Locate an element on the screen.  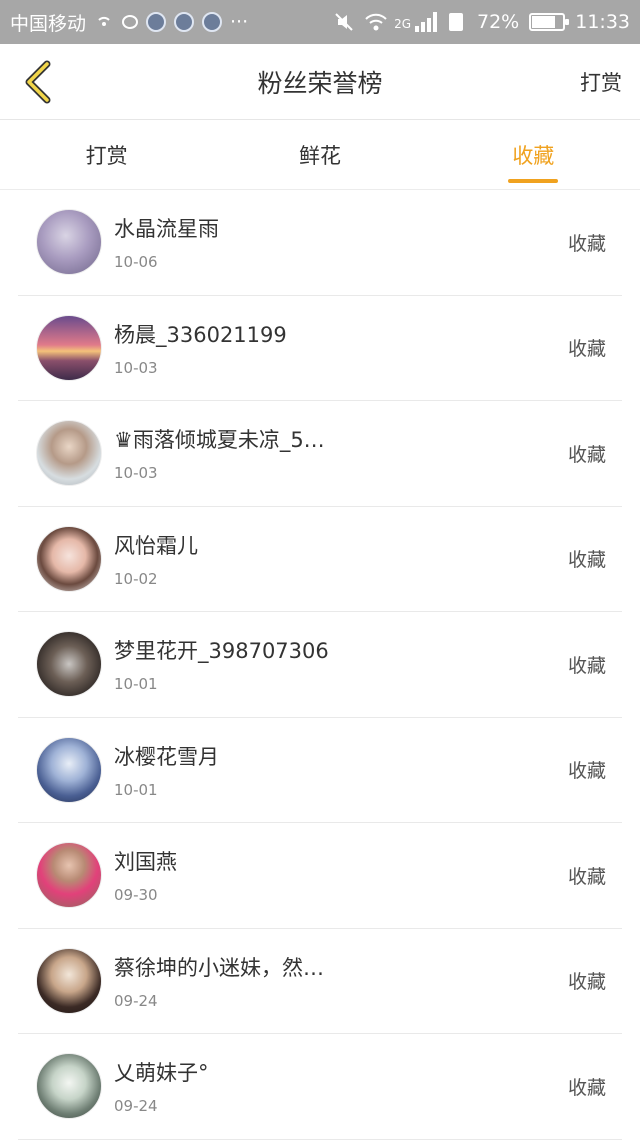
back-arrow-icon is located at coordinates (38, 81).